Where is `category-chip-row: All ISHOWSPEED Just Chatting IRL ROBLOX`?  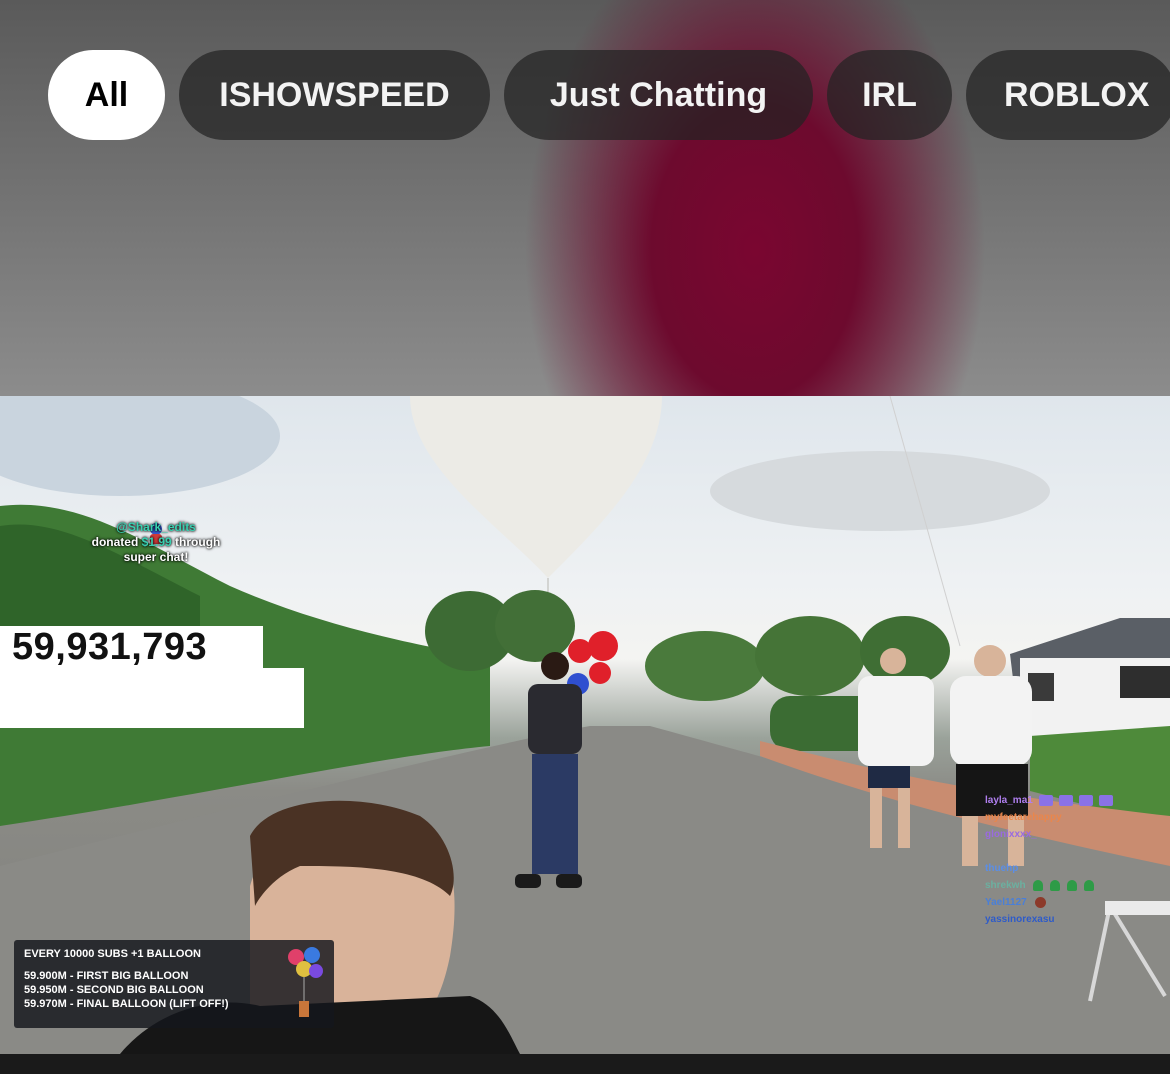 category-chip-row: All ISHOWSPEED Just Chatting IRL ROBLOX is located at coordinates (609, 95).